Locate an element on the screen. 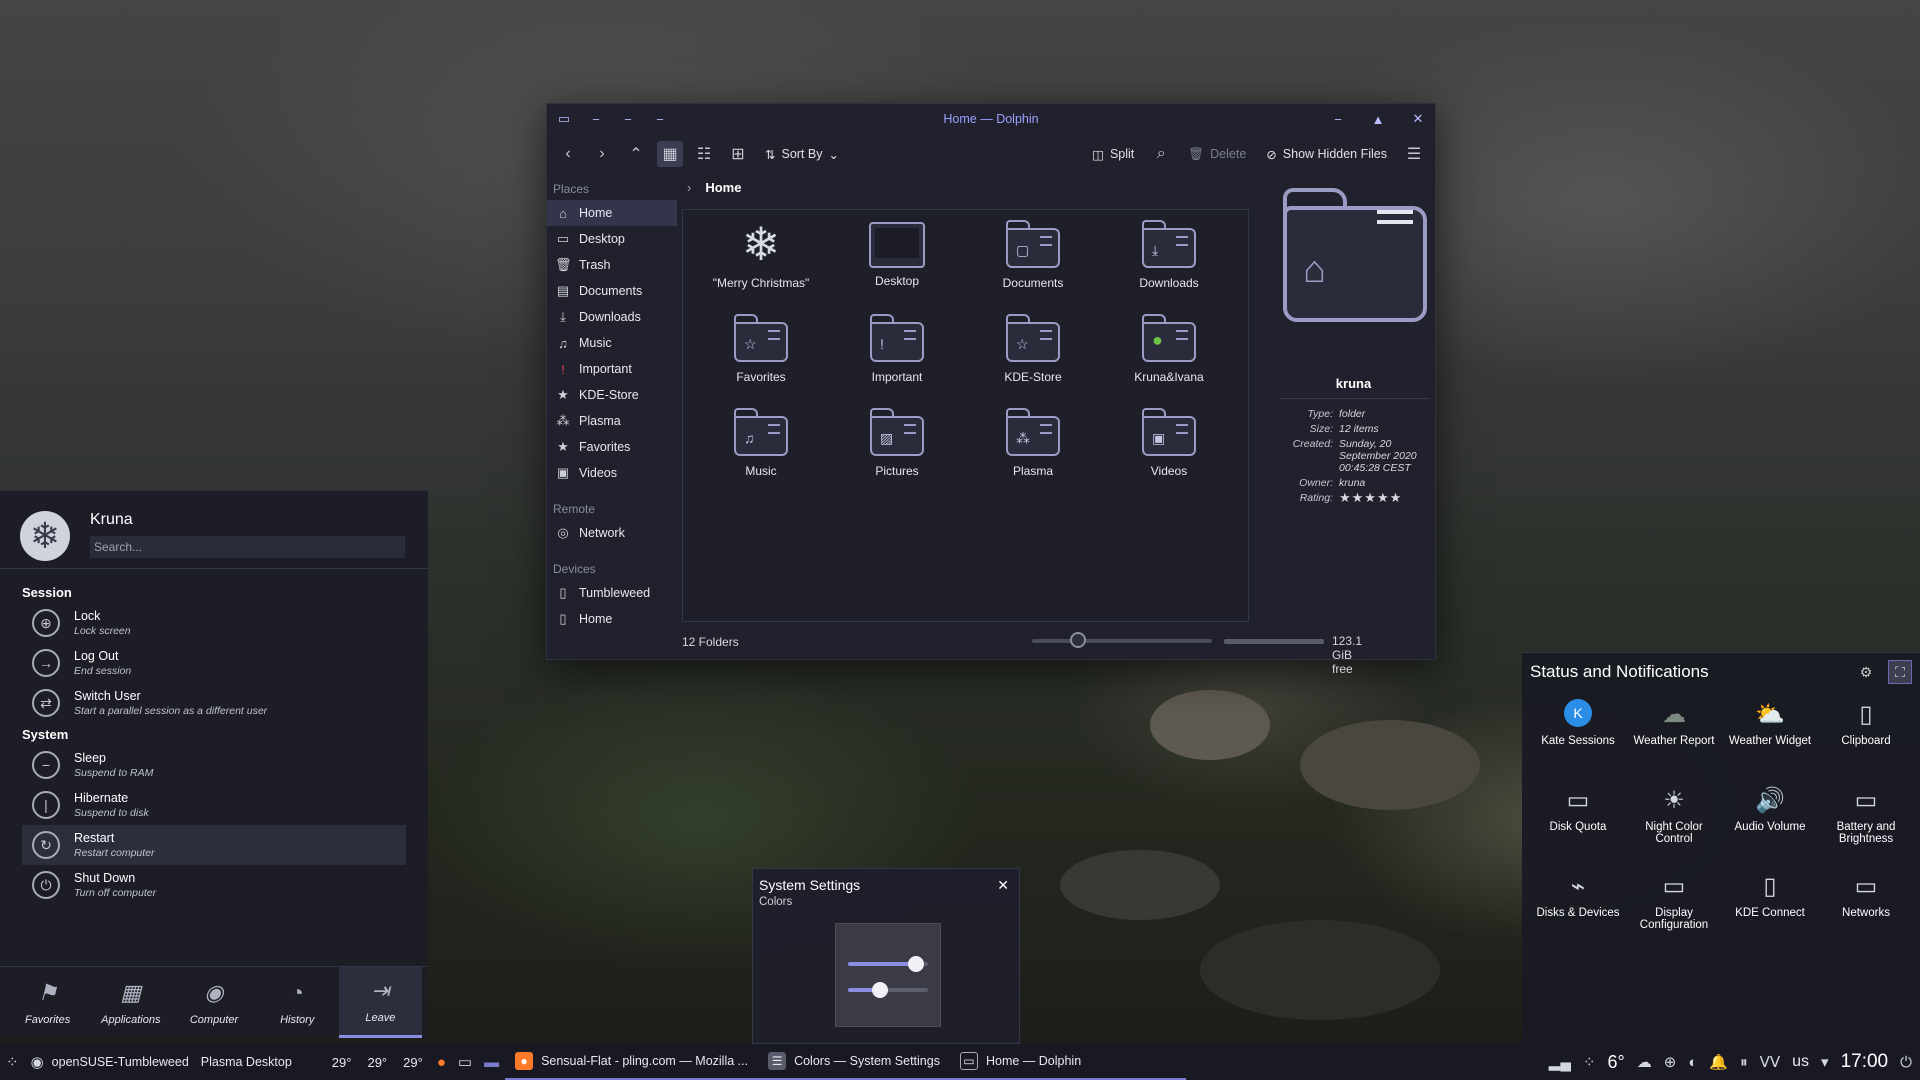 This screenshot has width=1920, height=1080. icons-view-icon: ▦ is located at coordinates (670, 154).